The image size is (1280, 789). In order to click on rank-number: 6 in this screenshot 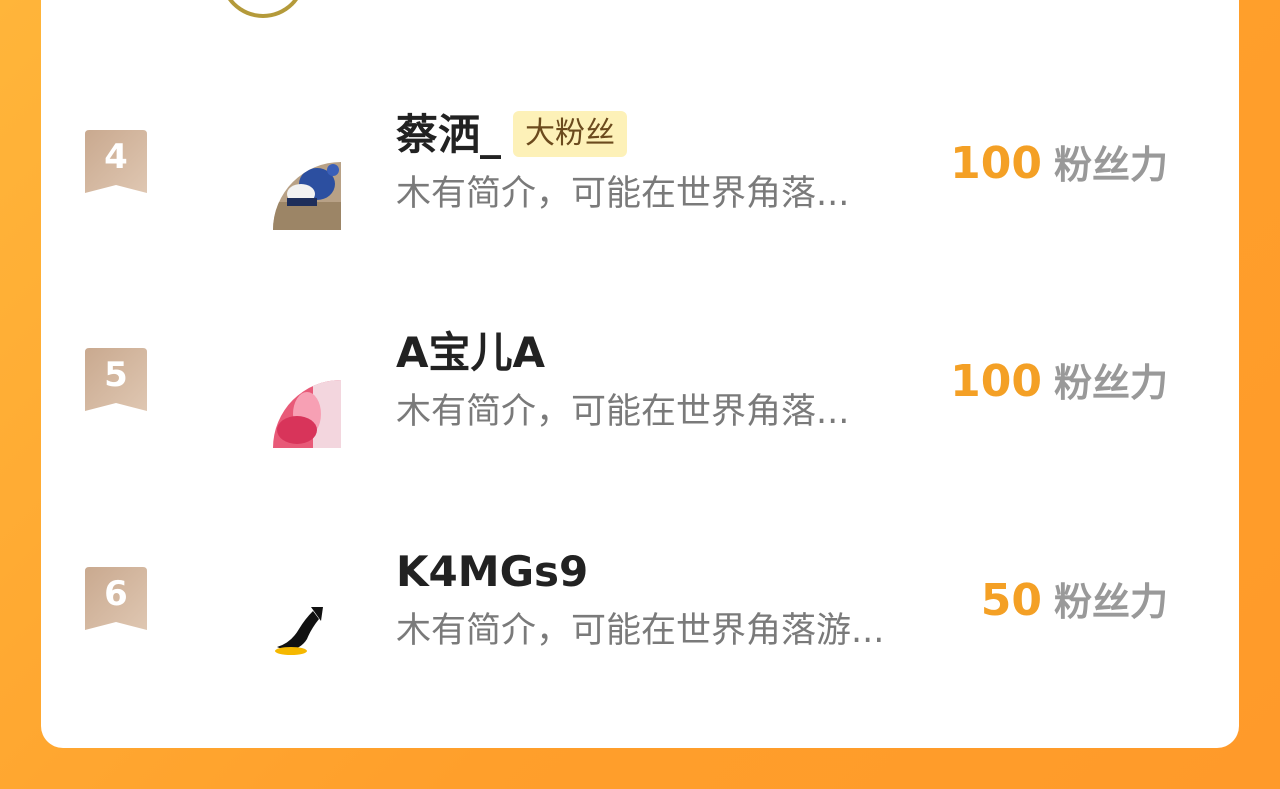, I will do `click(116, 594)`.